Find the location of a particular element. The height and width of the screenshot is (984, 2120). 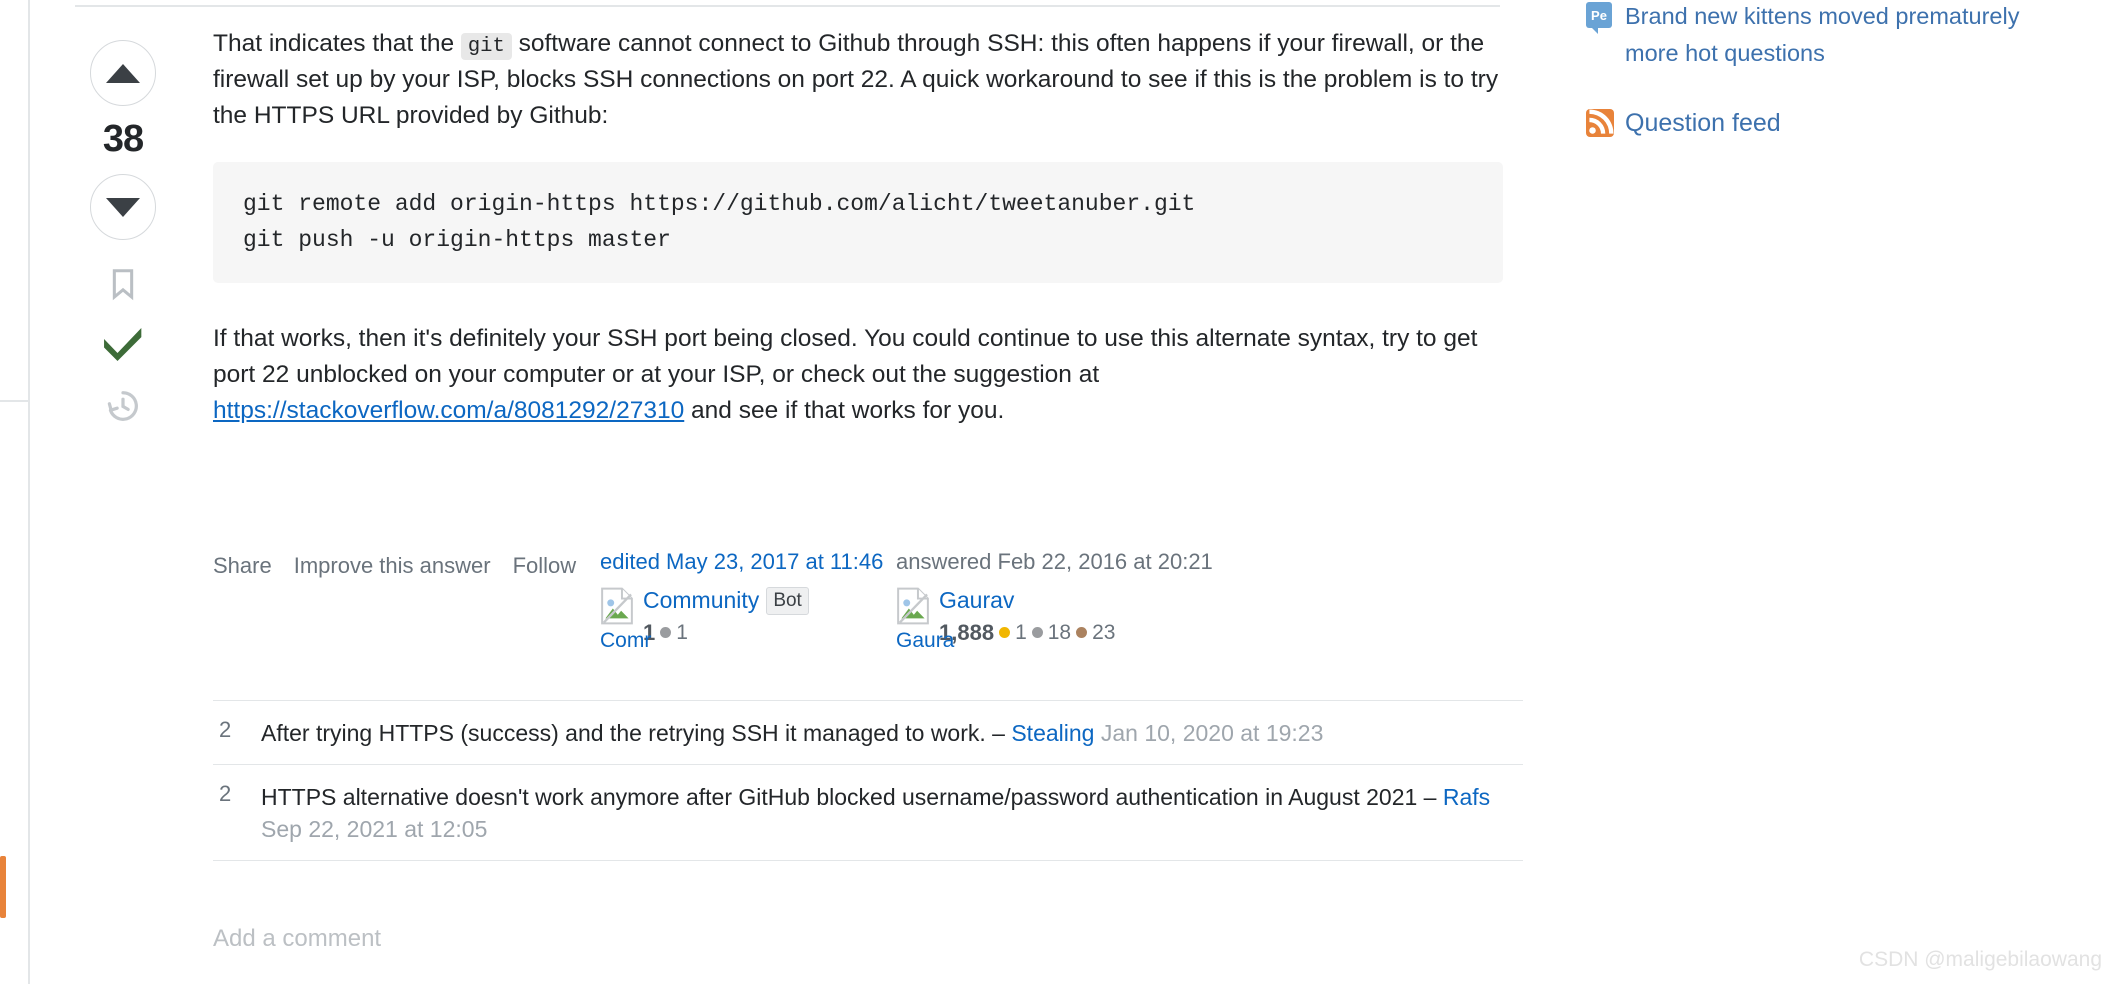

silver-badge-dot-icon is located at coordinates (1037, 633).